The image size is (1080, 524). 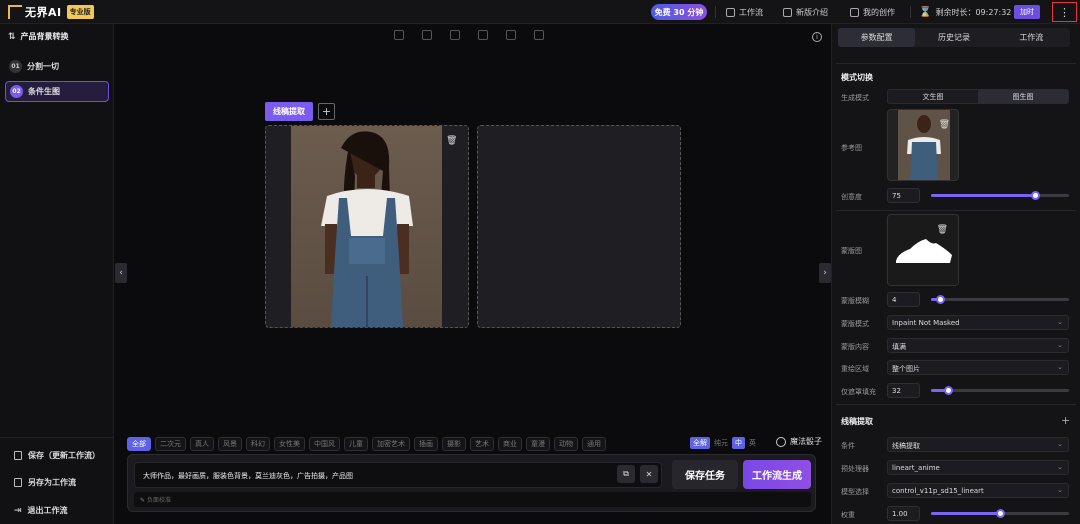 What do you see at coordinates (43, 12) in the screenshot?
I see `logo-text: 无界AI` at bounding box center [43, 12].